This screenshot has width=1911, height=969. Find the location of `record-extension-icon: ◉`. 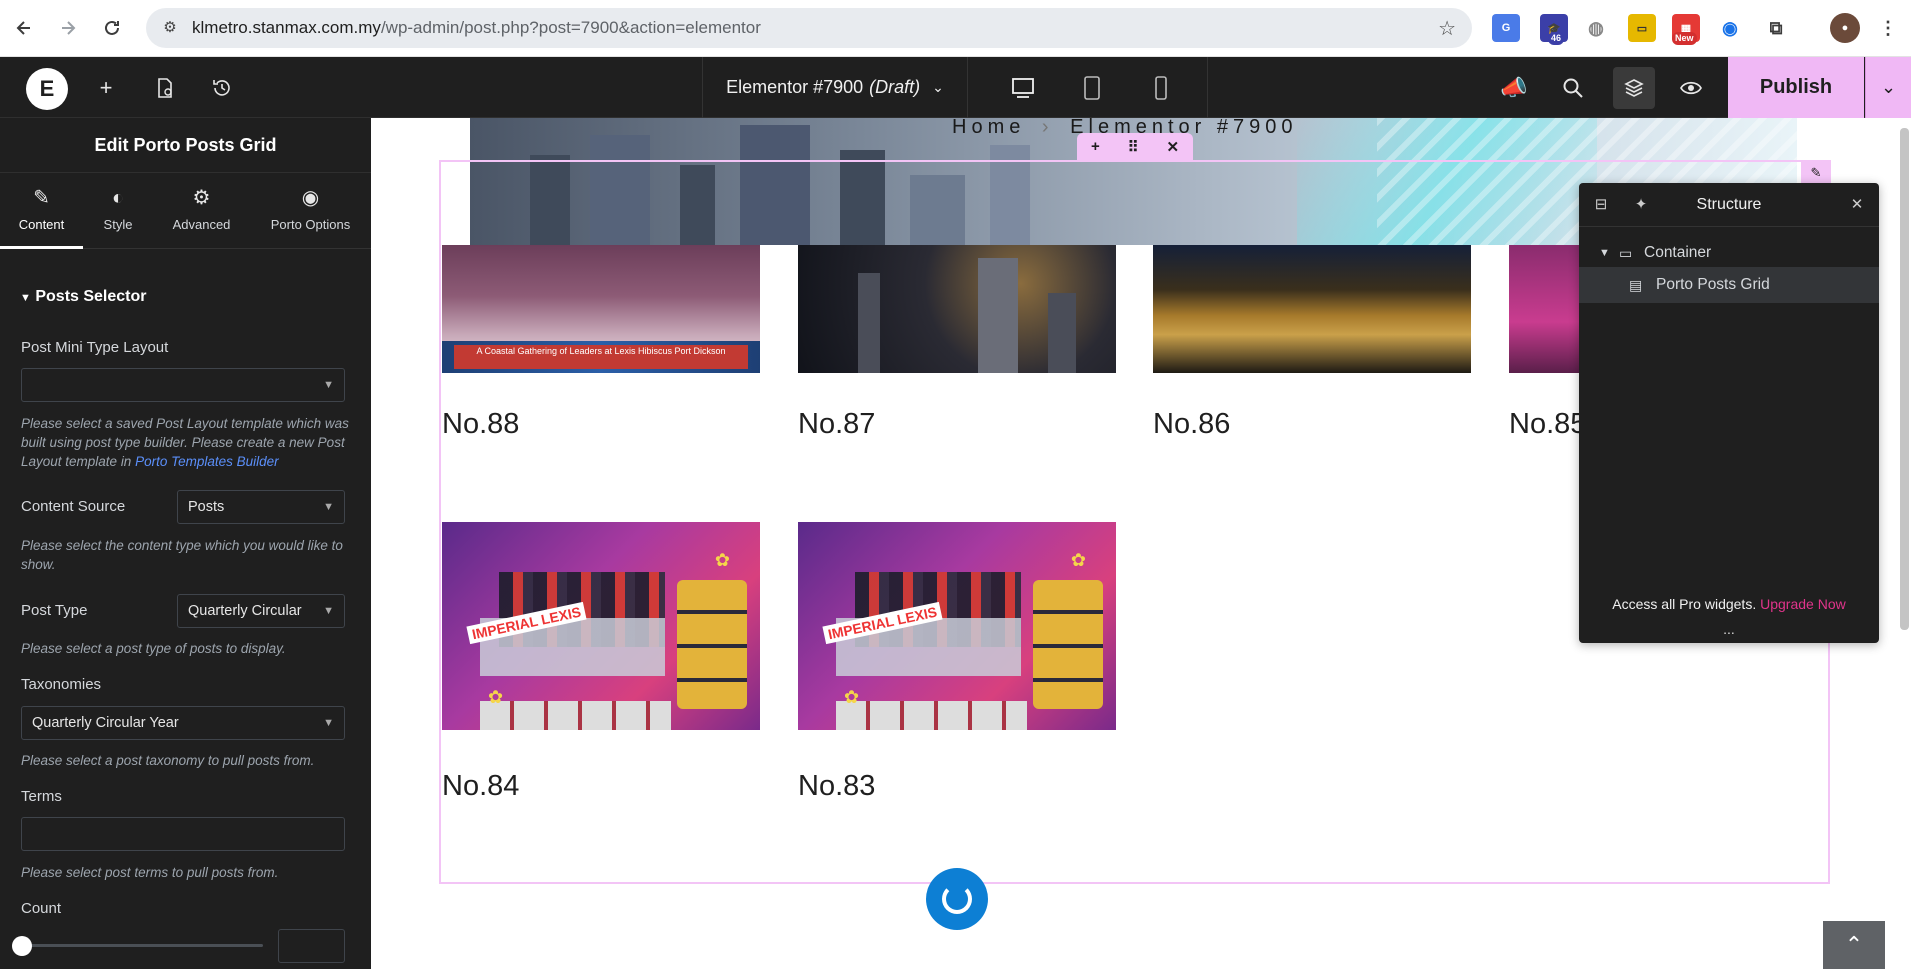

record-extension-icon: ◉ is located at coordinates (1730, 28).